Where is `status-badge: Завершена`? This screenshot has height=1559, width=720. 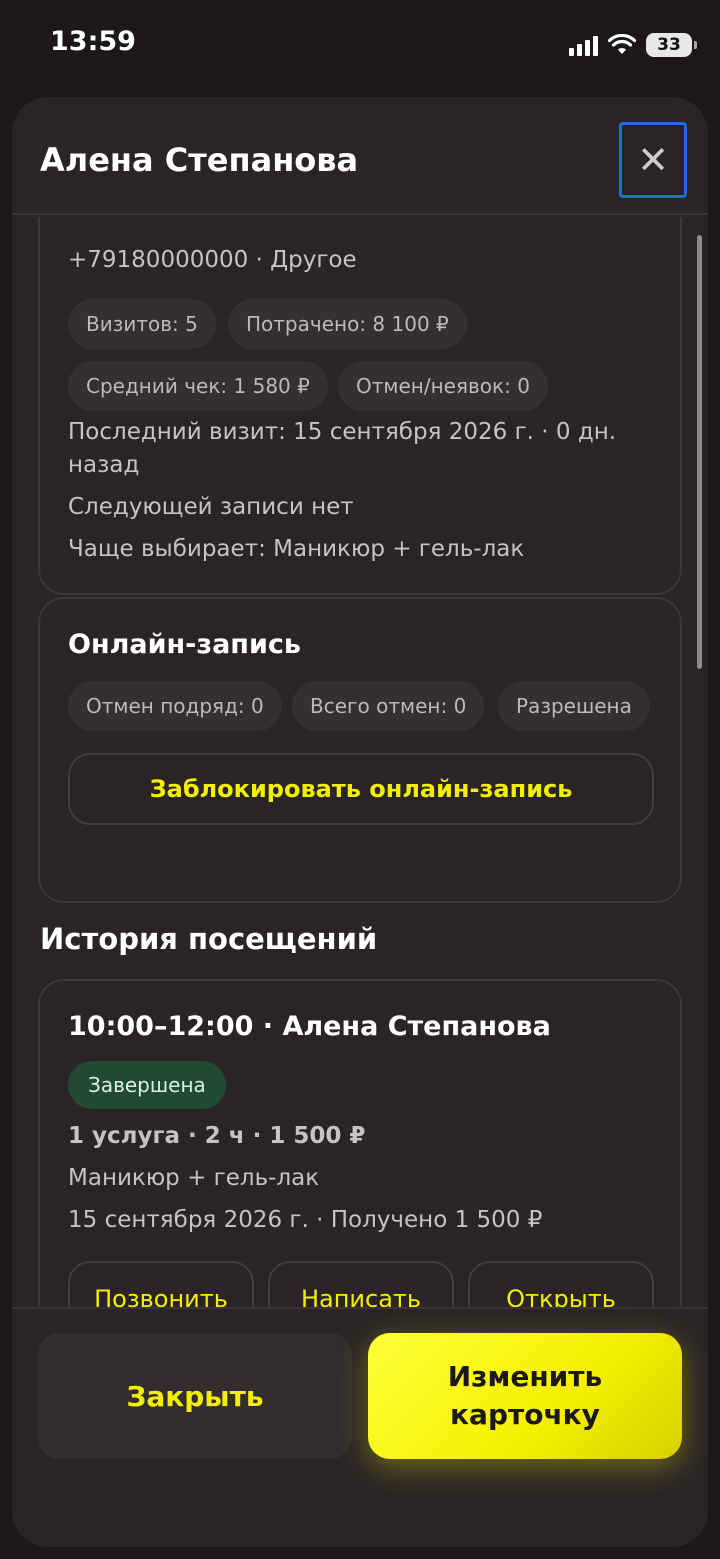 status-badge: Завершена is located at coordinates (147, 1085).